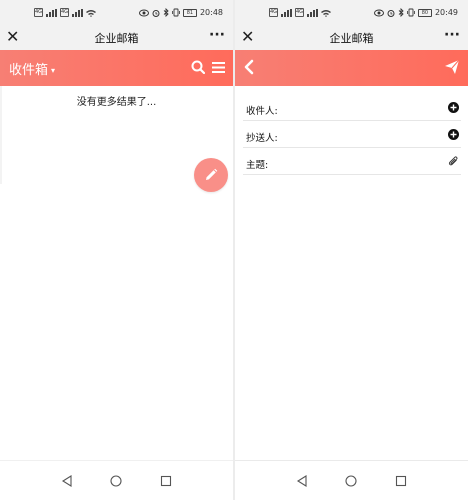  Describe the element at coordinates (452, 67) in the screenshot. I see `send-icon` at that location.